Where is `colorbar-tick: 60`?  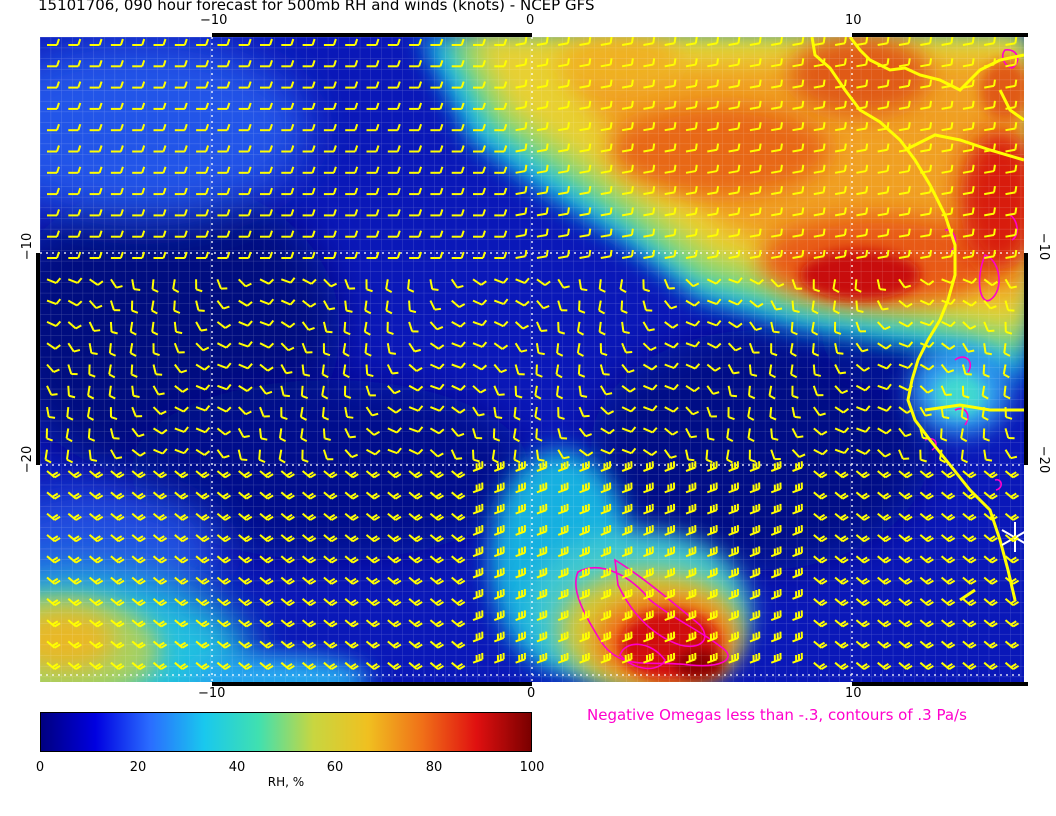
colorbar-tick: 60 is located at coordinates (335, 767).